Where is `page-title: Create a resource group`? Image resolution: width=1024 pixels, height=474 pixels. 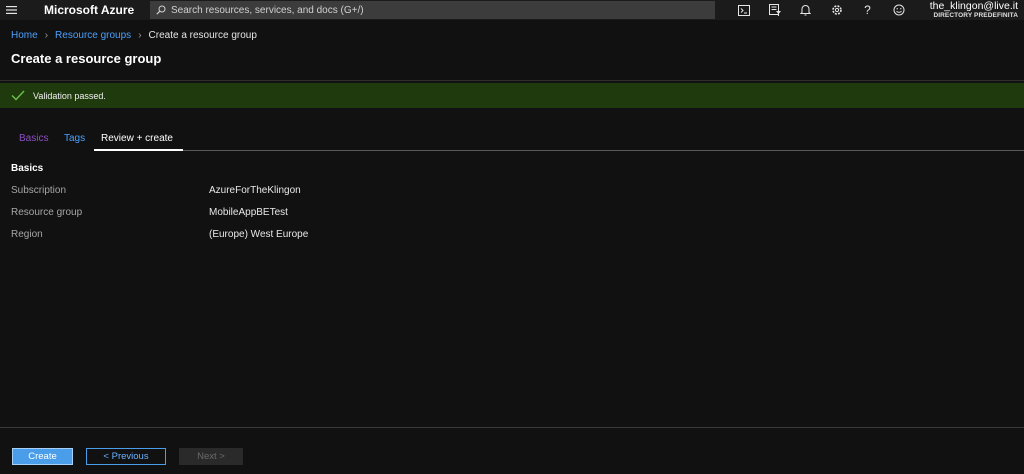 page-title: Create a resource group is located at coordinates (86, 58).